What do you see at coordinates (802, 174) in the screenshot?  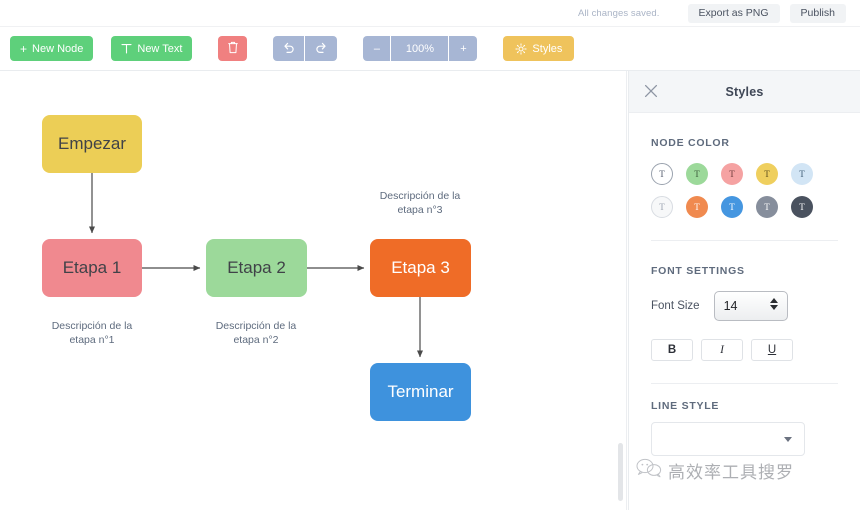 I see `color-swatch-light-blue: T` at bounding box center [802, 174].